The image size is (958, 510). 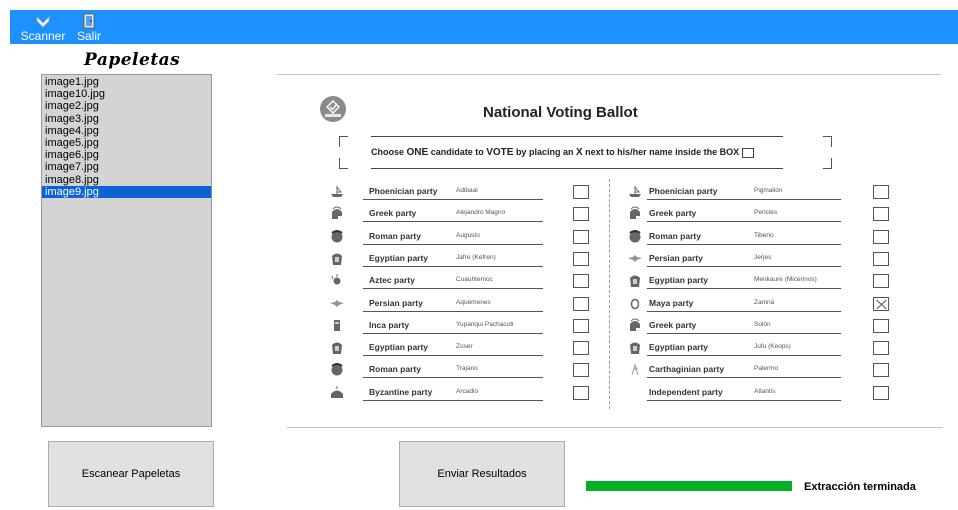 I want to click on file-list-item: image5.jpg, so click(x=126, y=143).